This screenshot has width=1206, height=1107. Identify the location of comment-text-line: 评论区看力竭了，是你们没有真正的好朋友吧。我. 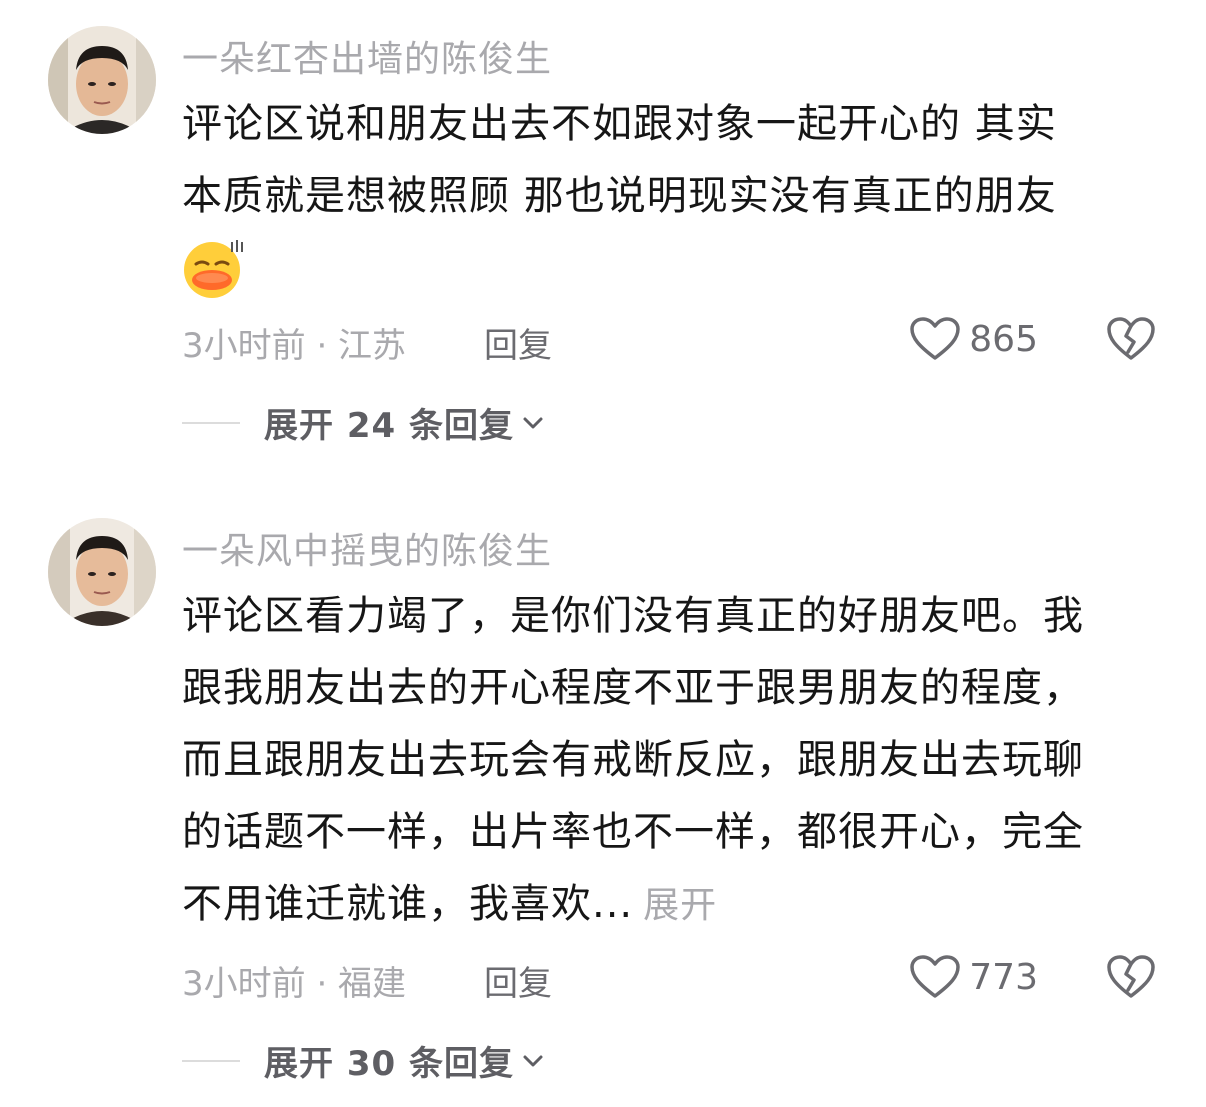
(633, 616).